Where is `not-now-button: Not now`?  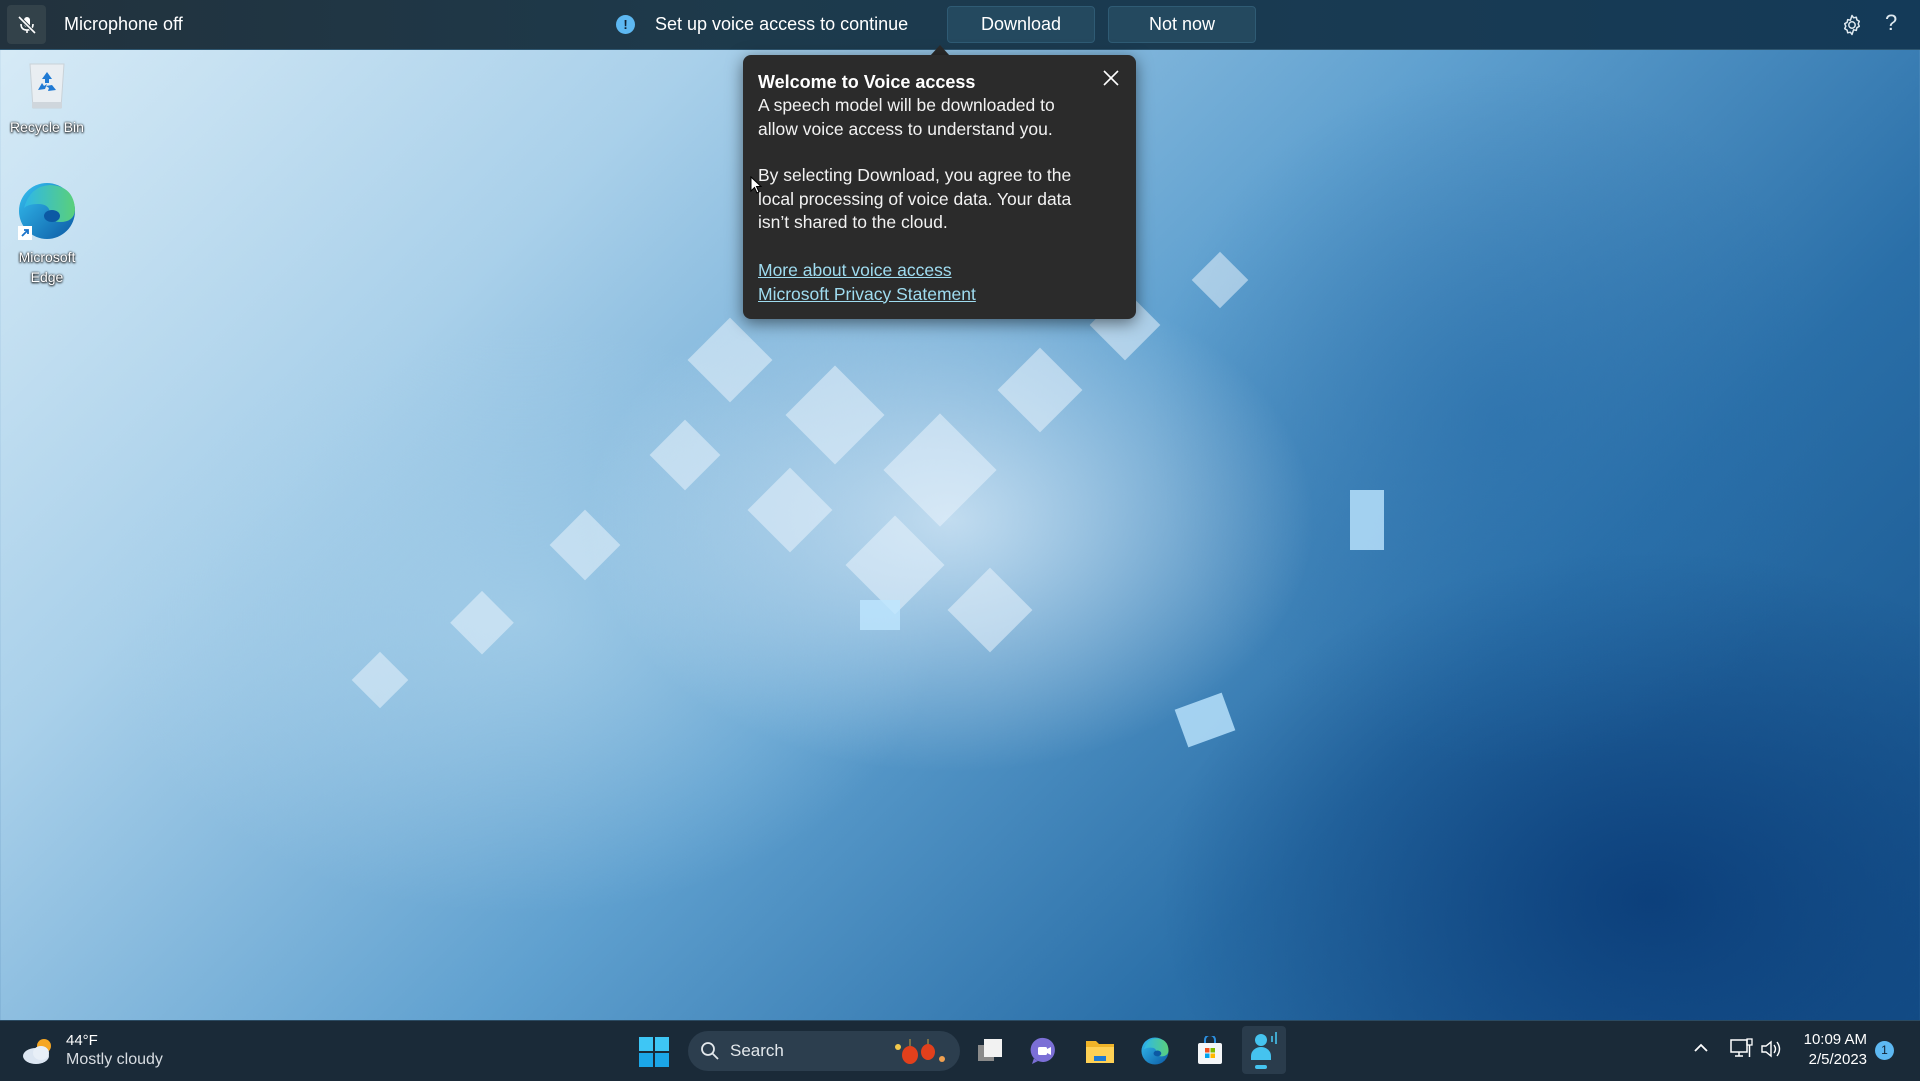
not-now-button: Not now is located at coordinates (1182, 24).